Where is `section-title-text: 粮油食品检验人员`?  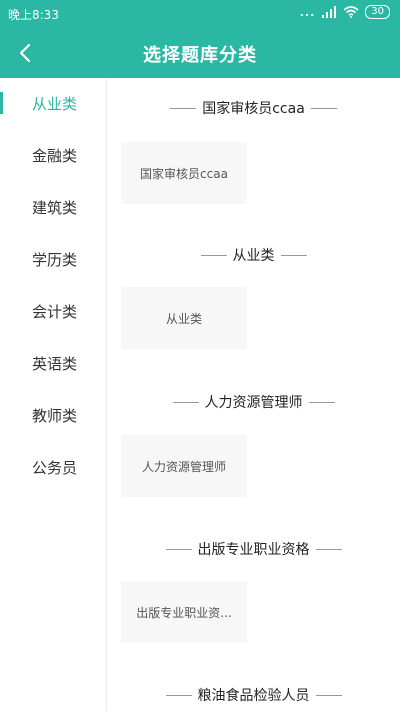 section-title-text: 粮油食品检验人员 is located at coordinates (253, 696).